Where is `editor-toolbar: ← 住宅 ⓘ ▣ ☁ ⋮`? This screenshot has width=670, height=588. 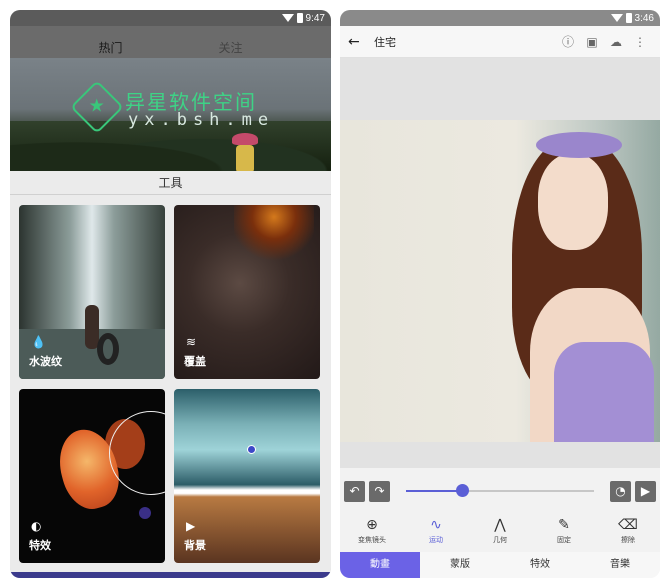
editor-toolbar: ← 住宅 ⓘ ▣ ☁ ⋮ is located at coordinates (500, 42).